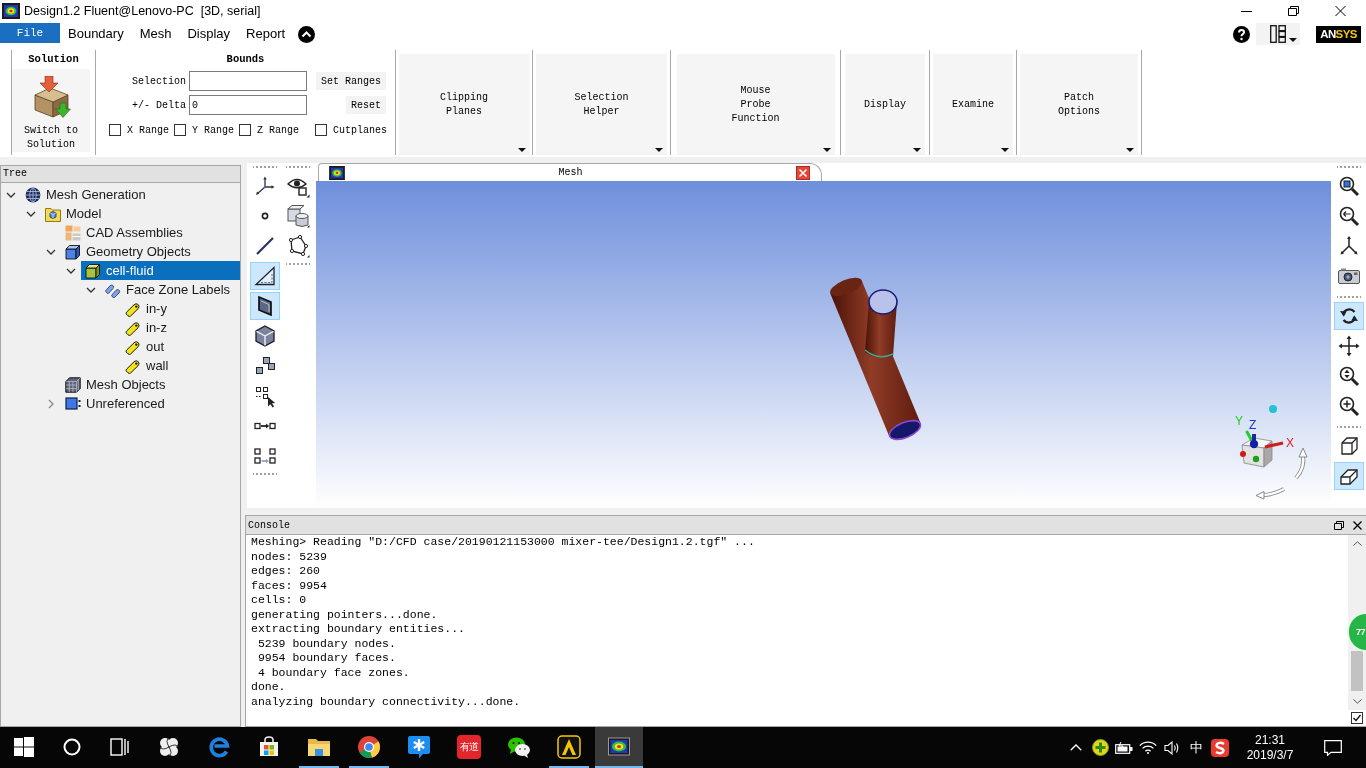 The width and height of the screenshot is (1366, 768). Describe the element at coordinates (169, 747) in the screenshot. I see `pinwheel-icon` at that location.